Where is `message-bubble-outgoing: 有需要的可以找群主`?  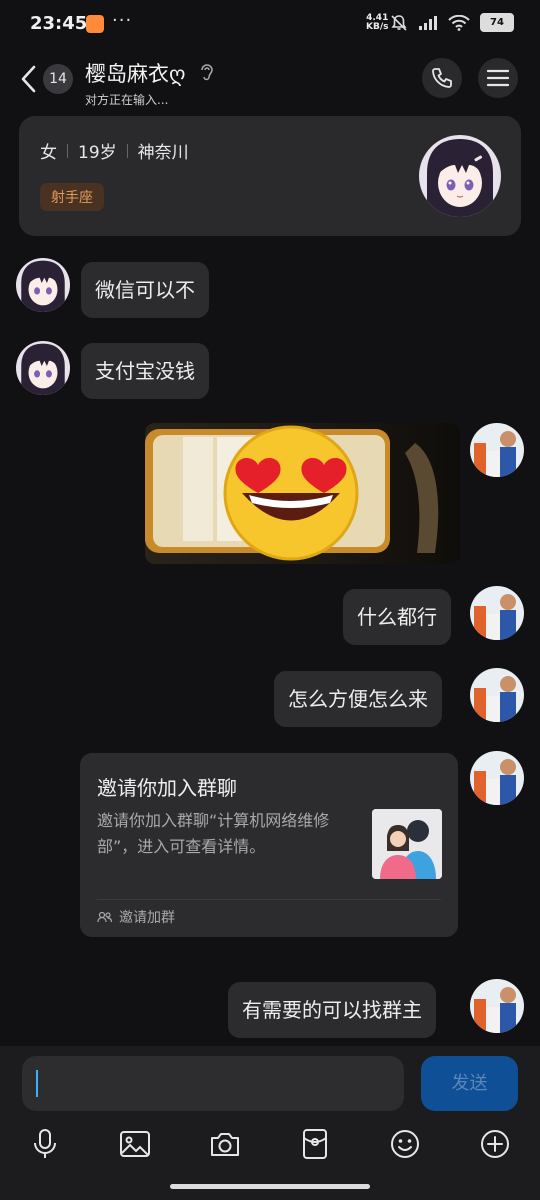 message-bubble-outgoing: 有需要的可以找群主 is located at coordinates (332, 1010).